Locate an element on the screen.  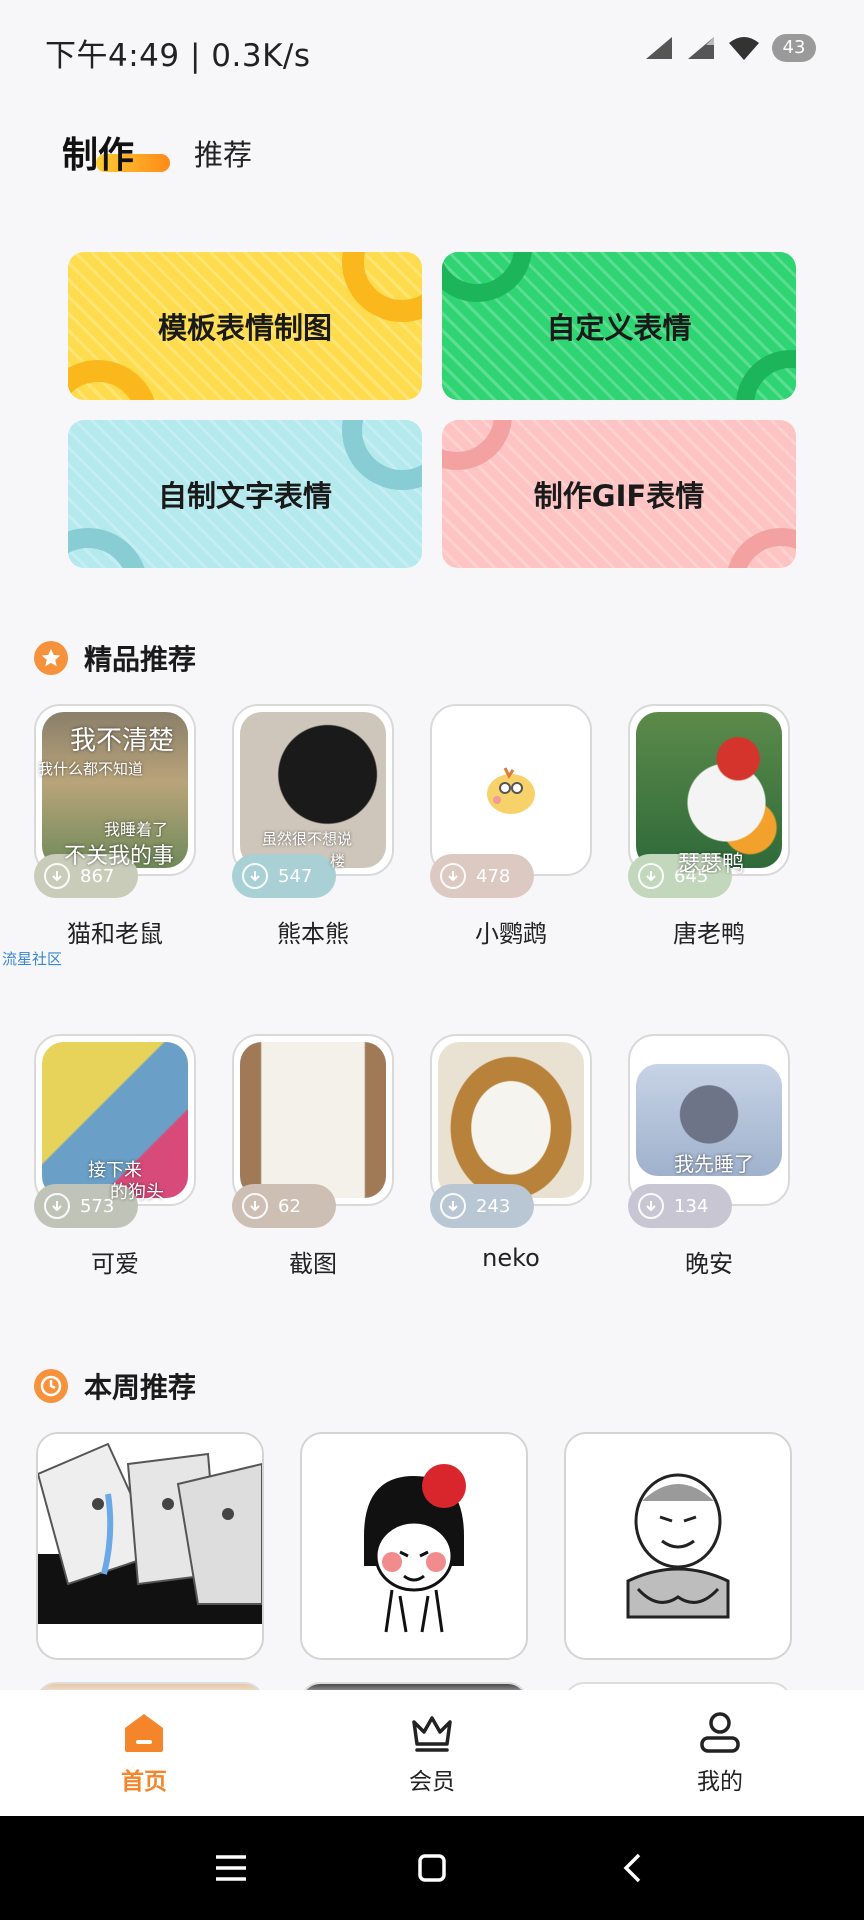
square-icon is located at coordinates (432, 1868).